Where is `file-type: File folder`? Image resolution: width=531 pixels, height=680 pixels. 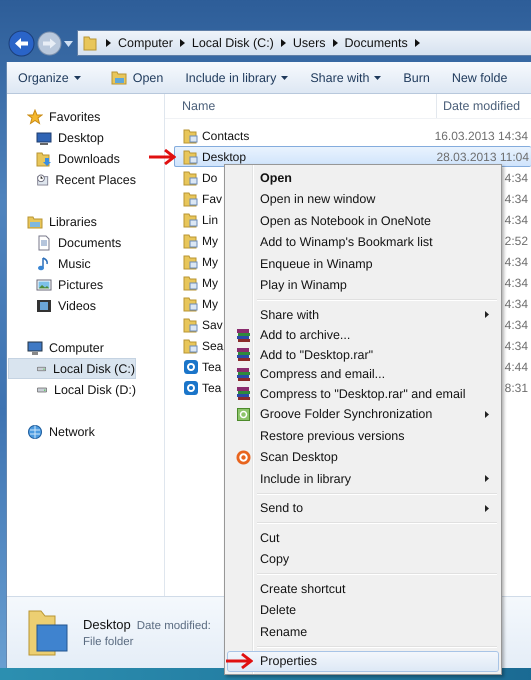 file-type: File folder is located at coordinates (108, 642).